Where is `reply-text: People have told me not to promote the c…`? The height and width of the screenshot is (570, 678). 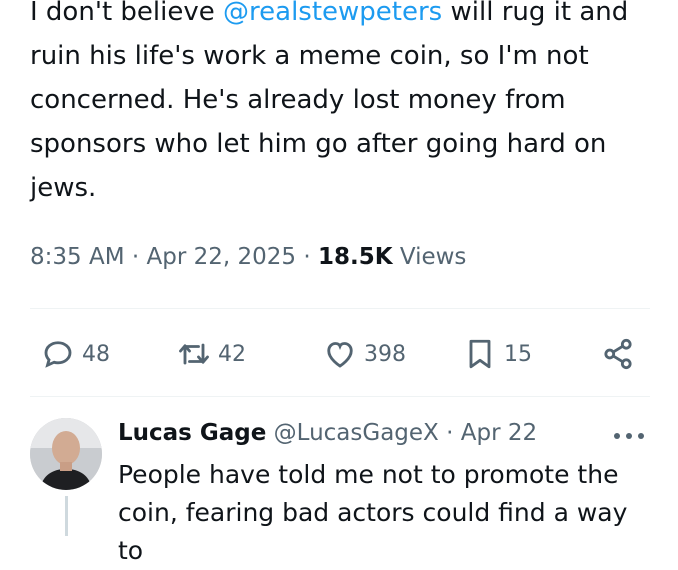 reply-text: People have told me not to promote the c… is located at coordinates (373, 512).